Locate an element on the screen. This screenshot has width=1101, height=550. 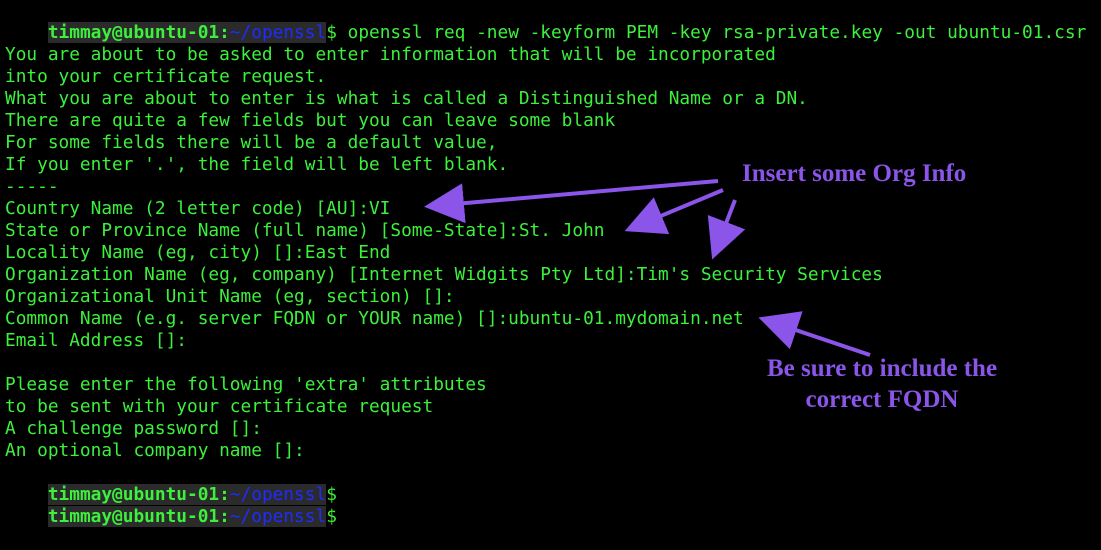
annotation-fqdn-line1: Be sure to include the is located at coordinates (882, 368).